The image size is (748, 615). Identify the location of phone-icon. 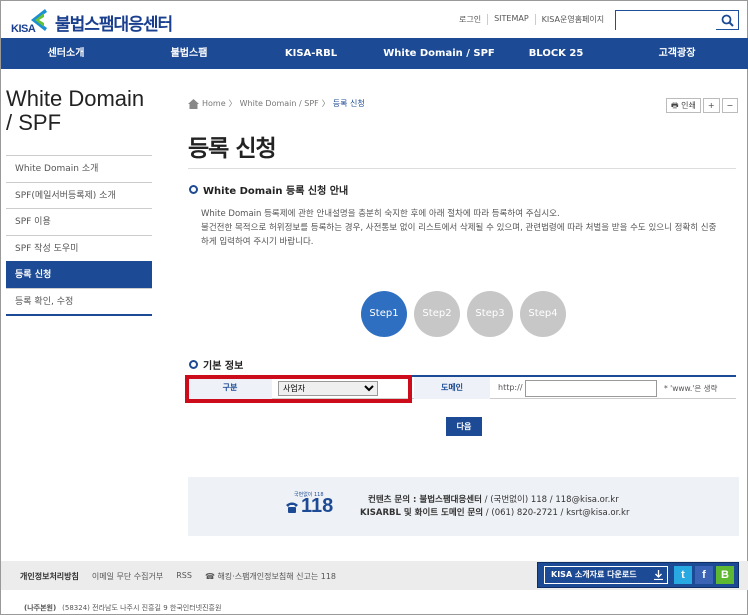
(292, 507).